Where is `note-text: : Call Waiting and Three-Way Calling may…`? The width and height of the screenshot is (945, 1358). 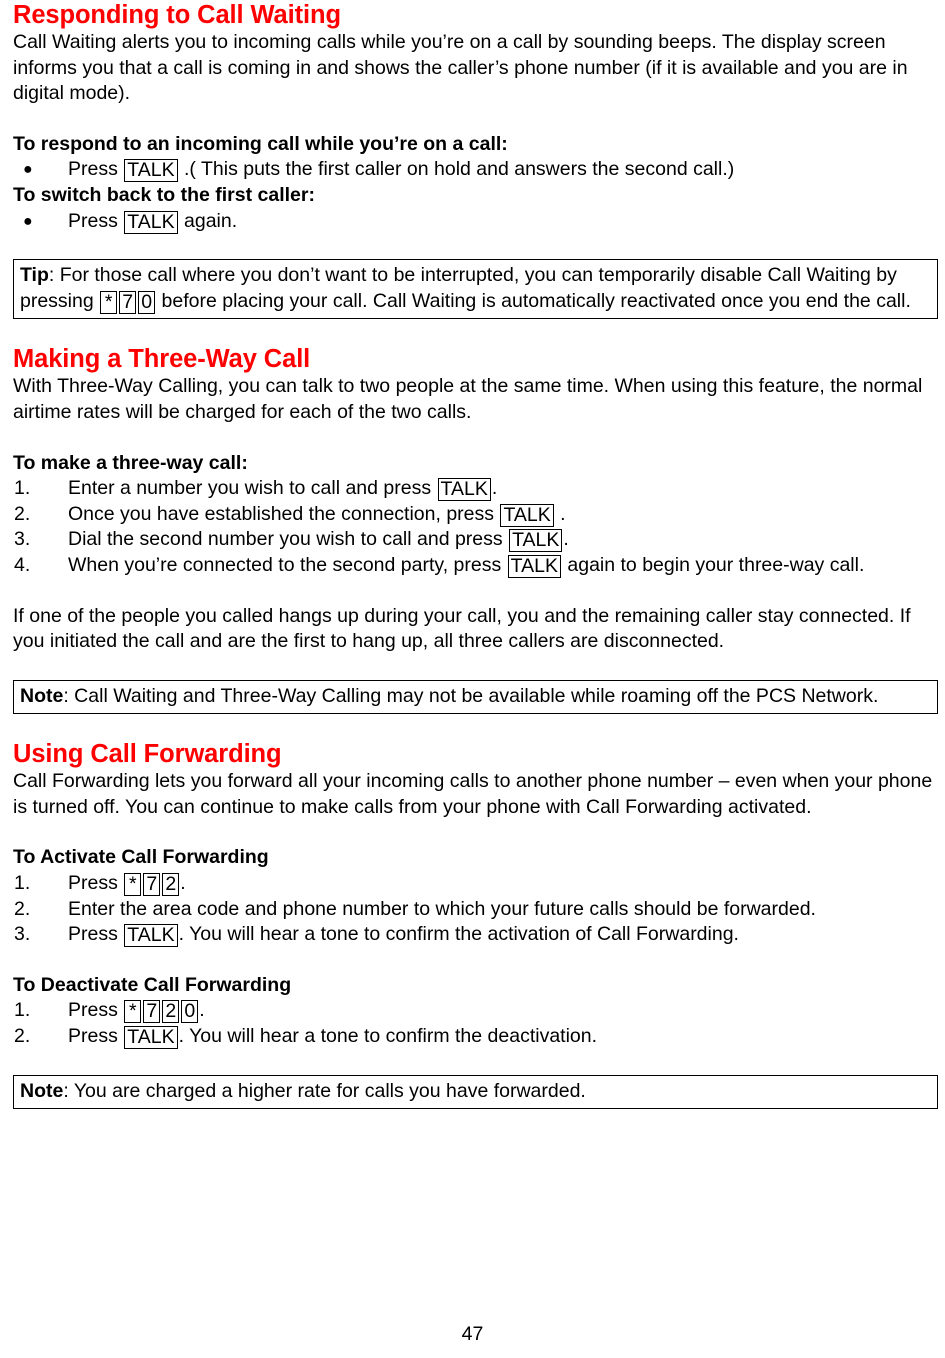
note-text: : Call Waiting and Three-Way Calling may… is located at coordinates (471, 695).